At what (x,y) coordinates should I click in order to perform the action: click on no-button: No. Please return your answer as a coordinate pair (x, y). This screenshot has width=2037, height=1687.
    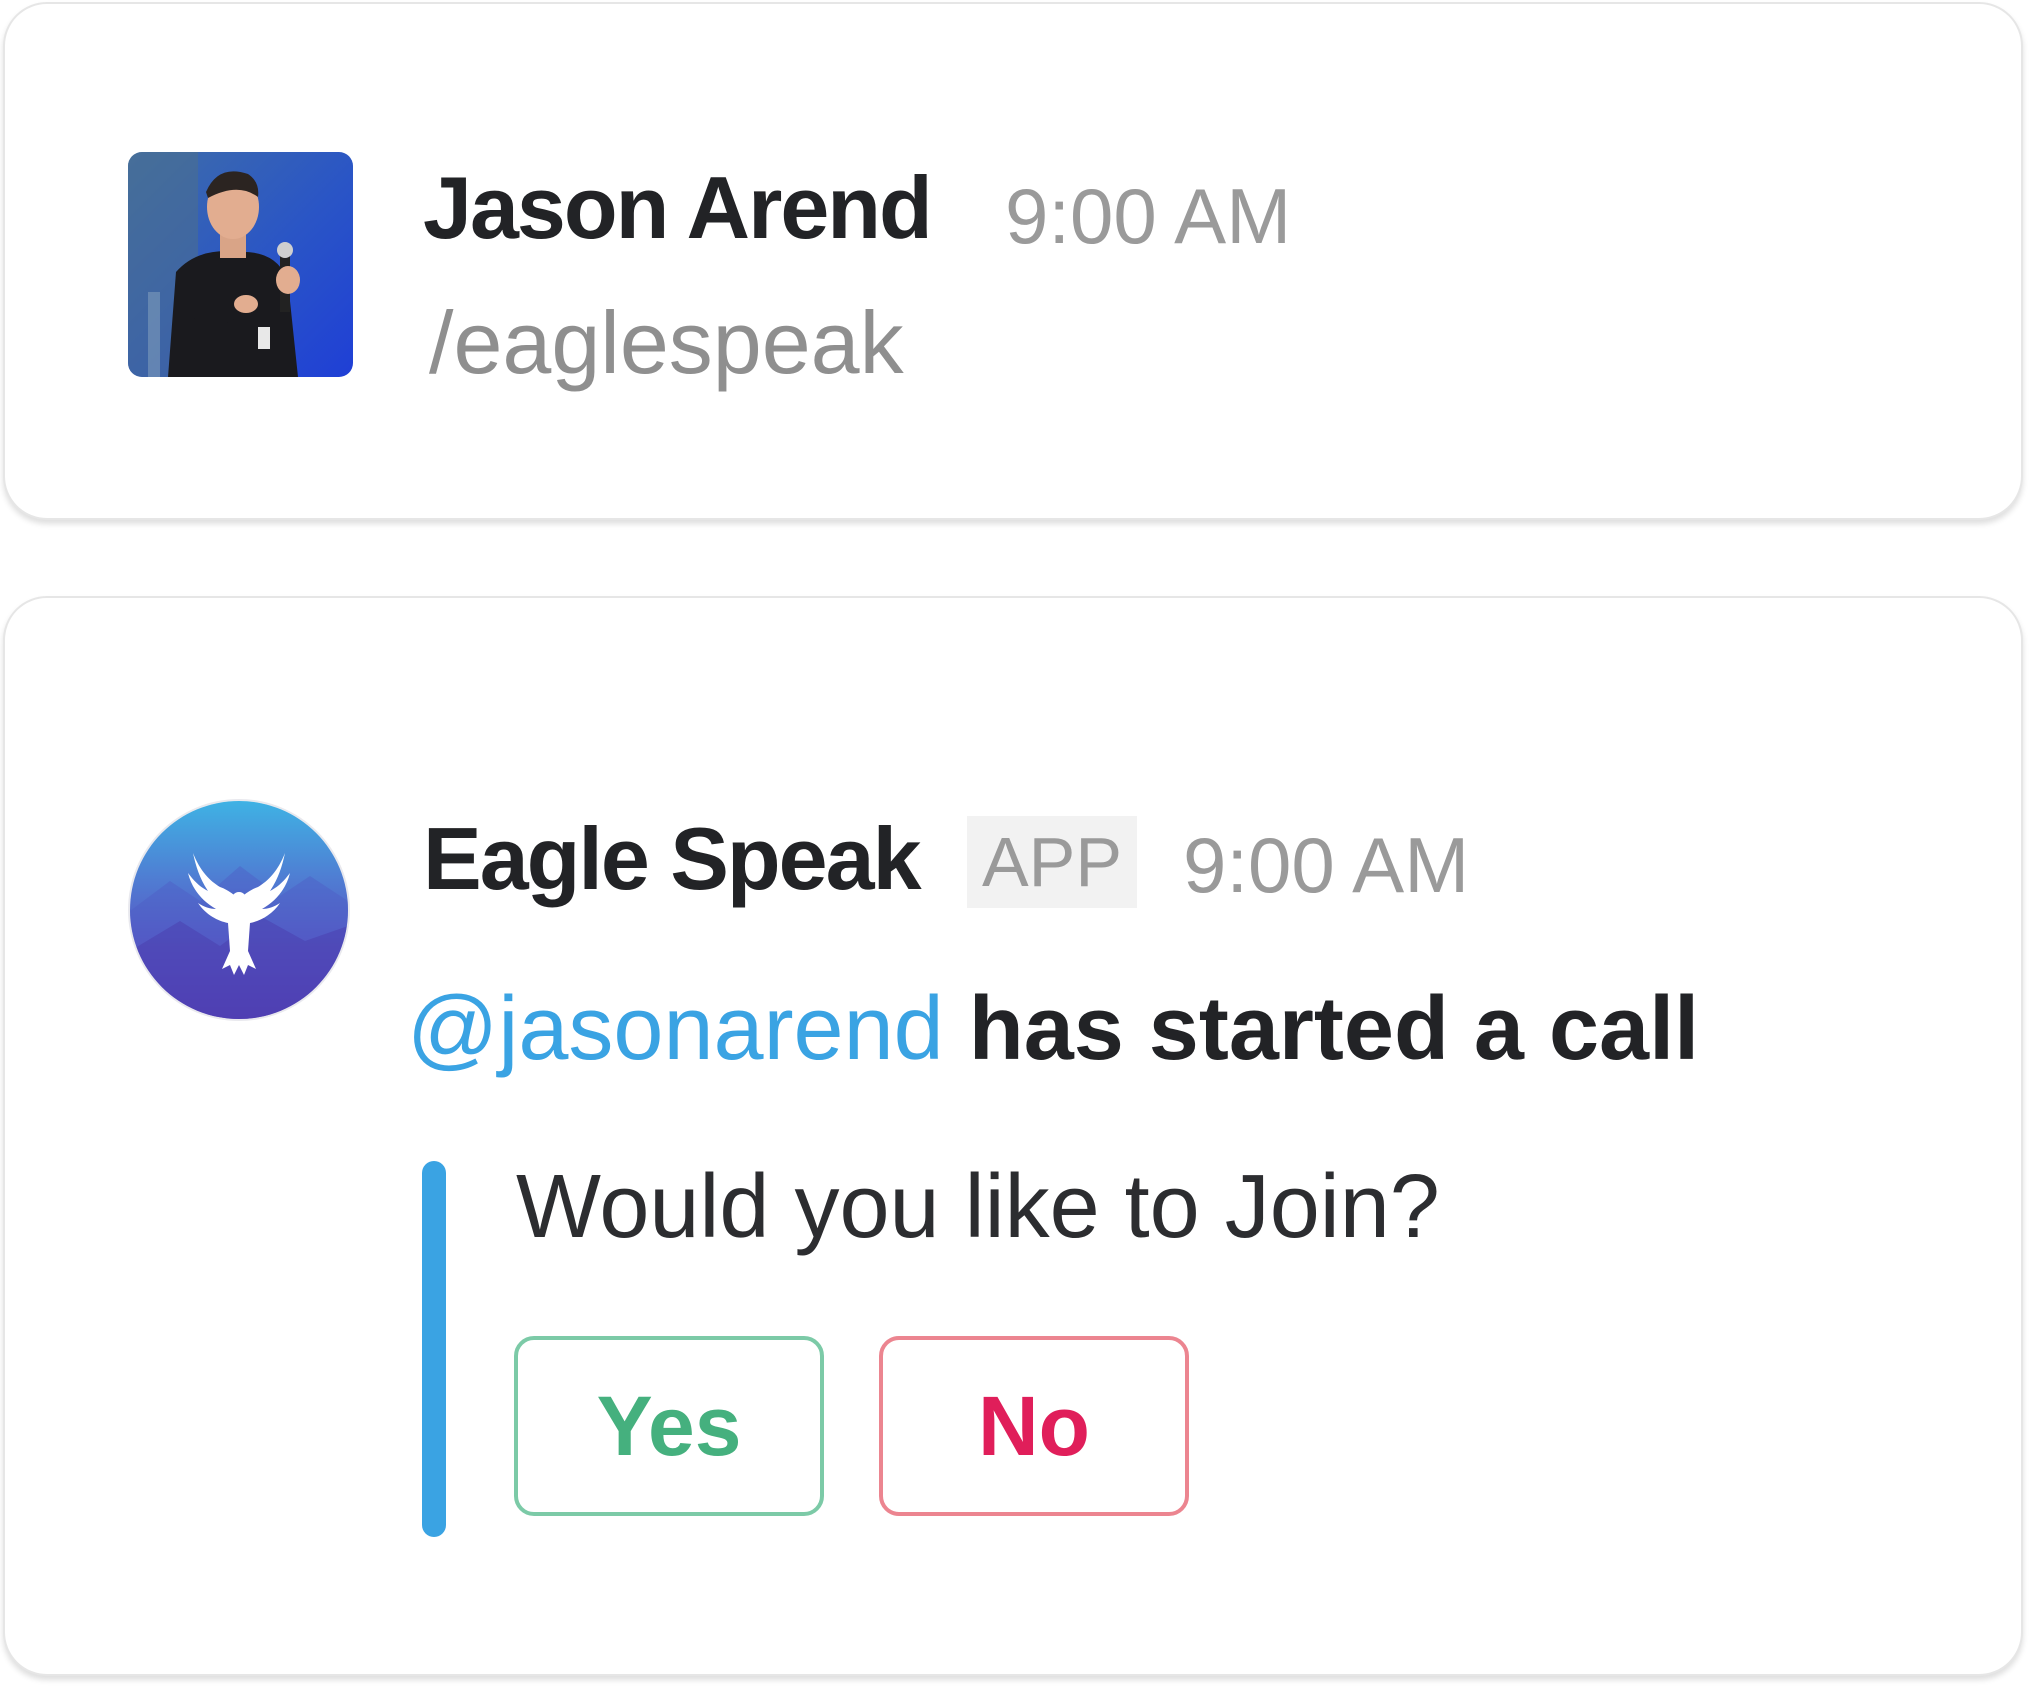
    Looking at the image, I should click on (1034, 1426).